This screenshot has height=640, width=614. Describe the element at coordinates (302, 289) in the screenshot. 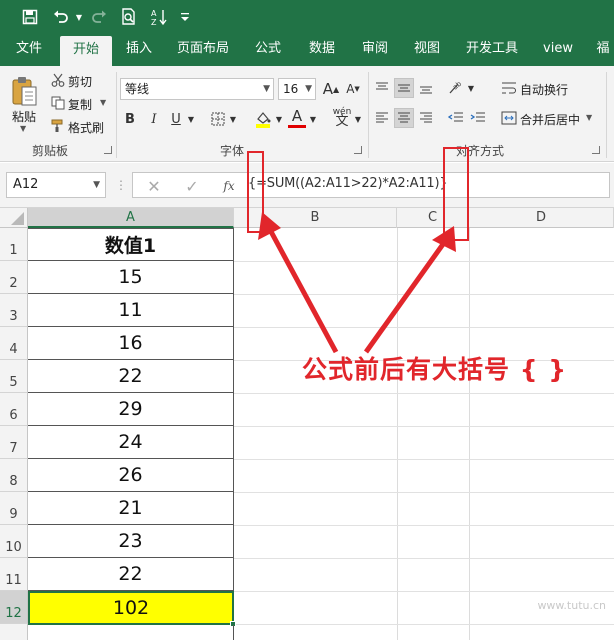

I see `left-arrow-shaft` at that location.